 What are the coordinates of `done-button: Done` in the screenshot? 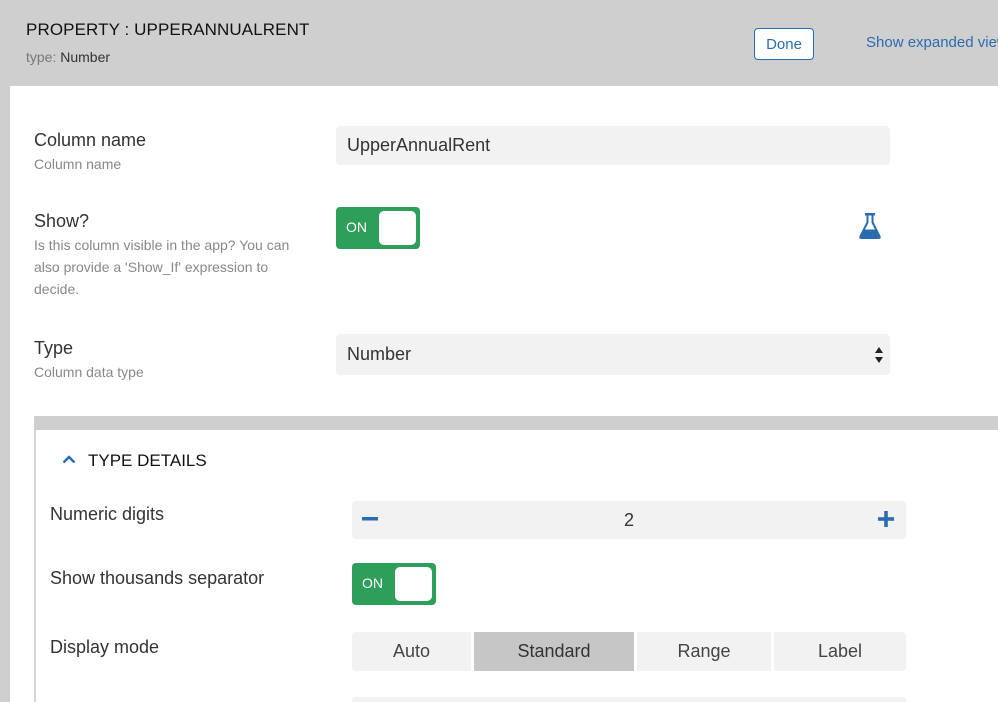 It's located at (784, 44).